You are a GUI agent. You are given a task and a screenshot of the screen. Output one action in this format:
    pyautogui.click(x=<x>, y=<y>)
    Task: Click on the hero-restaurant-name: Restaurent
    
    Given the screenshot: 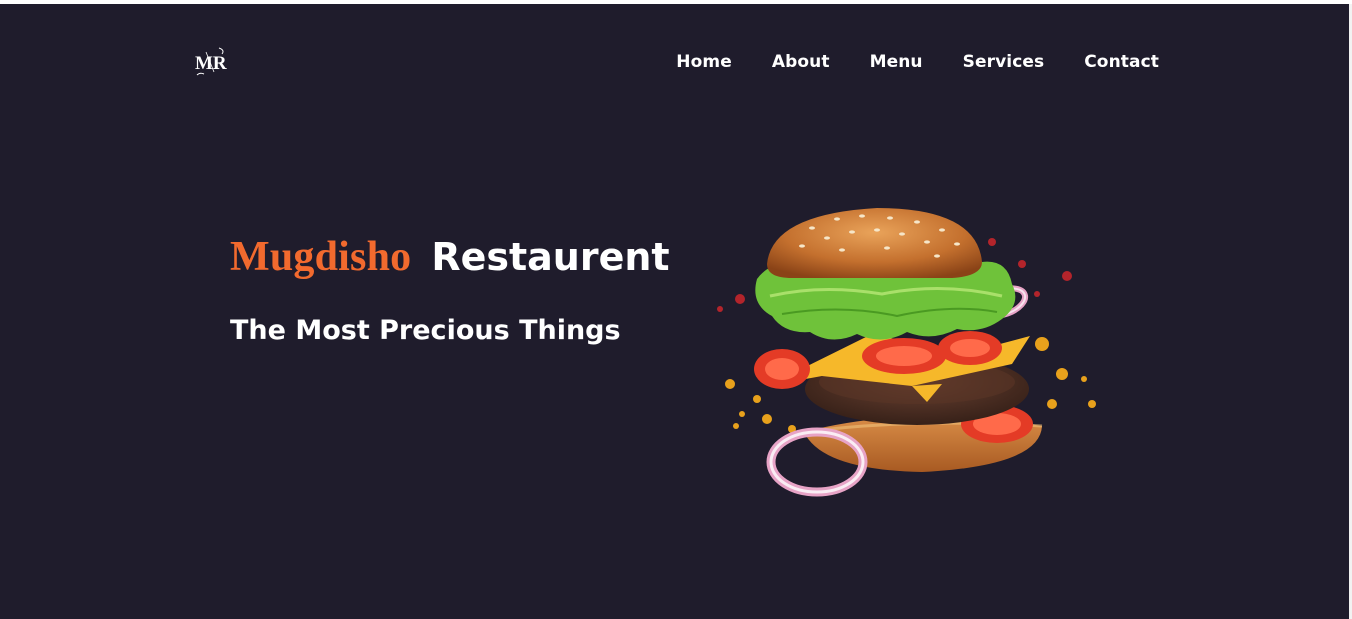 What is the action you would take?
    pyautogui.click(x=550, y=257)
    